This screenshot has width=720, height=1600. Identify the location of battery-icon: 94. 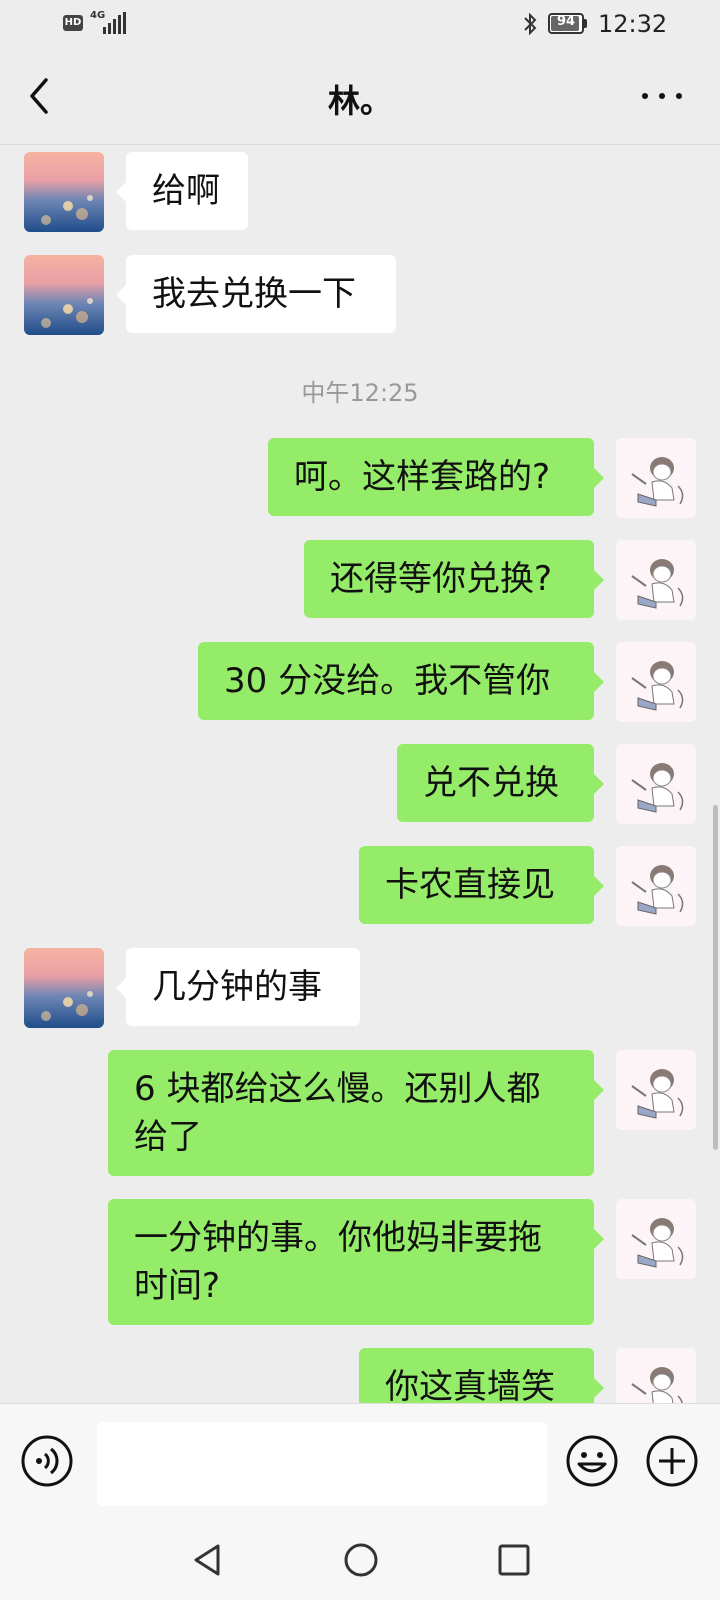
(566, 23).